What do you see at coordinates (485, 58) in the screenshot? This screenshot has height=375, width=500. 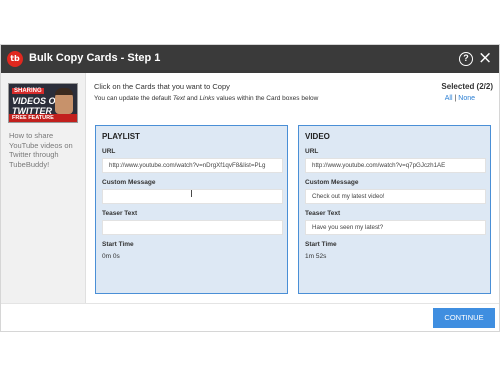 I see `close-icon: ×` at bounding box center [485, 58].